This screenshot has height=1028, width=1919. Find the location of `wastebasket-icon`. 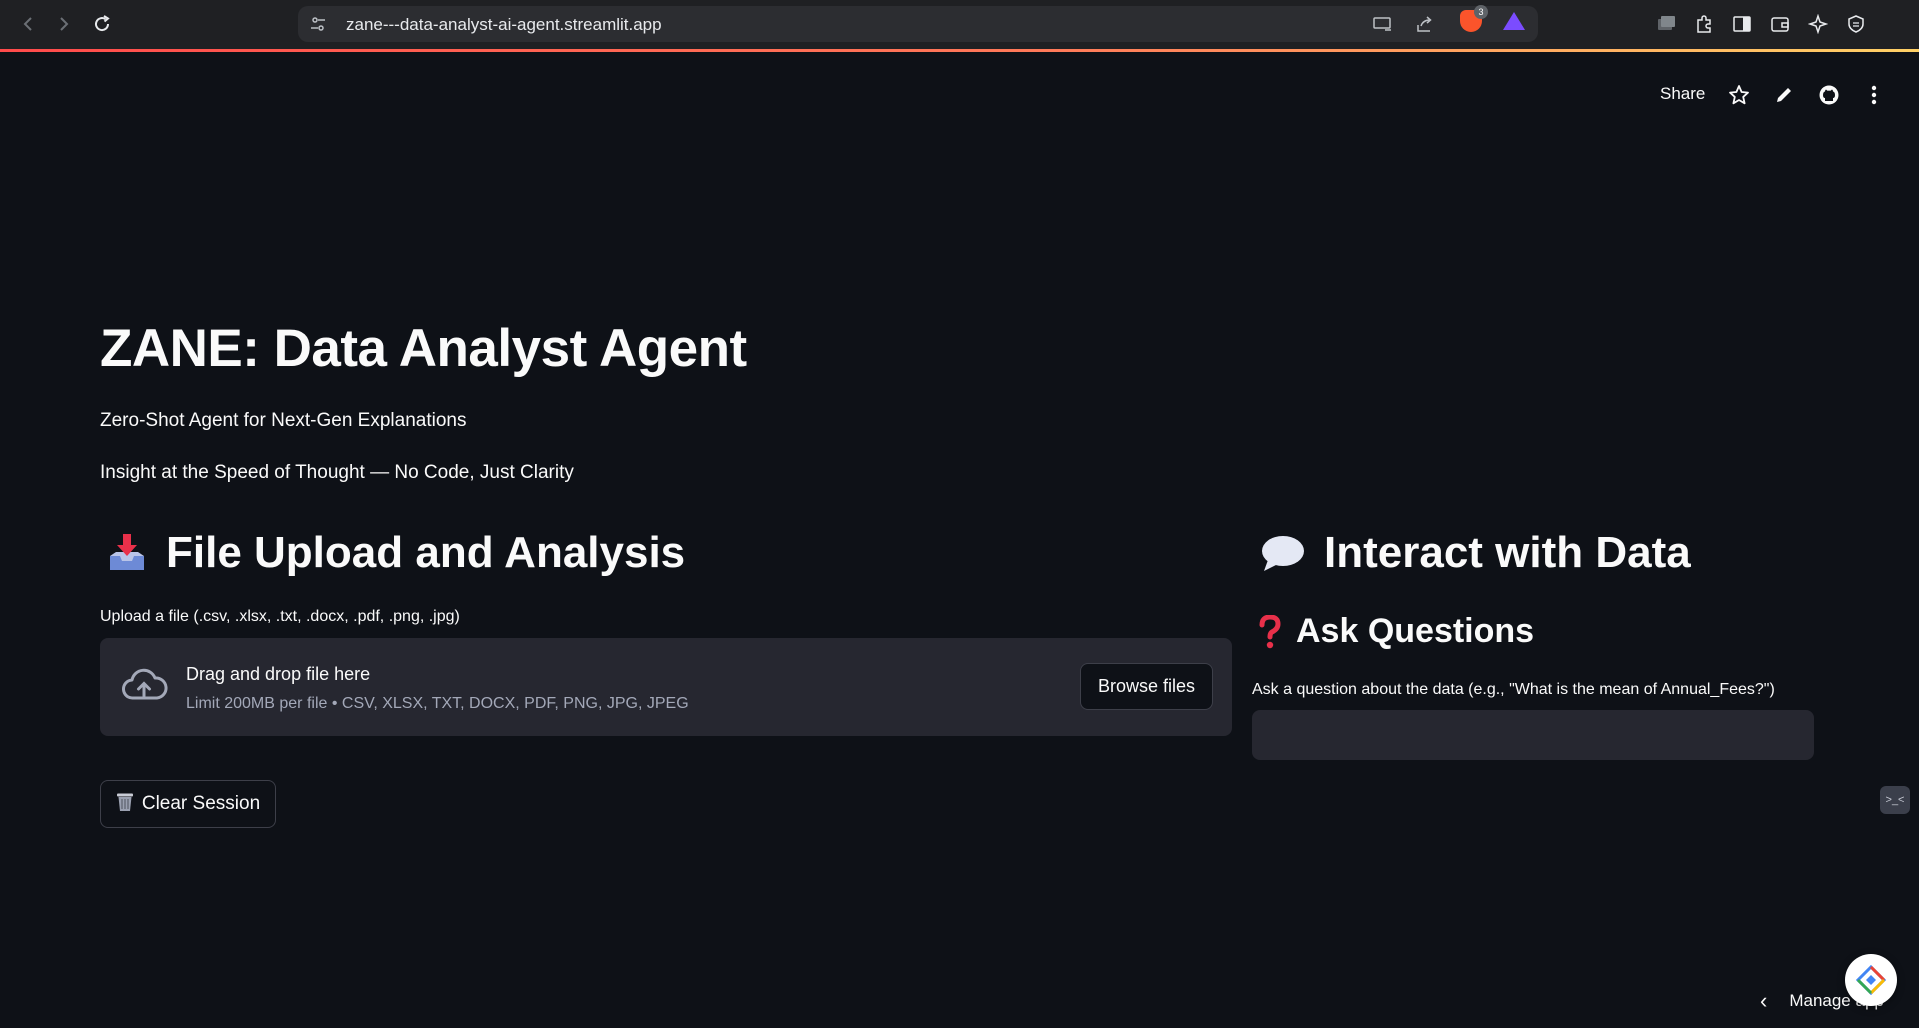

wastebasket-icon is located at coordinates (125, 804).